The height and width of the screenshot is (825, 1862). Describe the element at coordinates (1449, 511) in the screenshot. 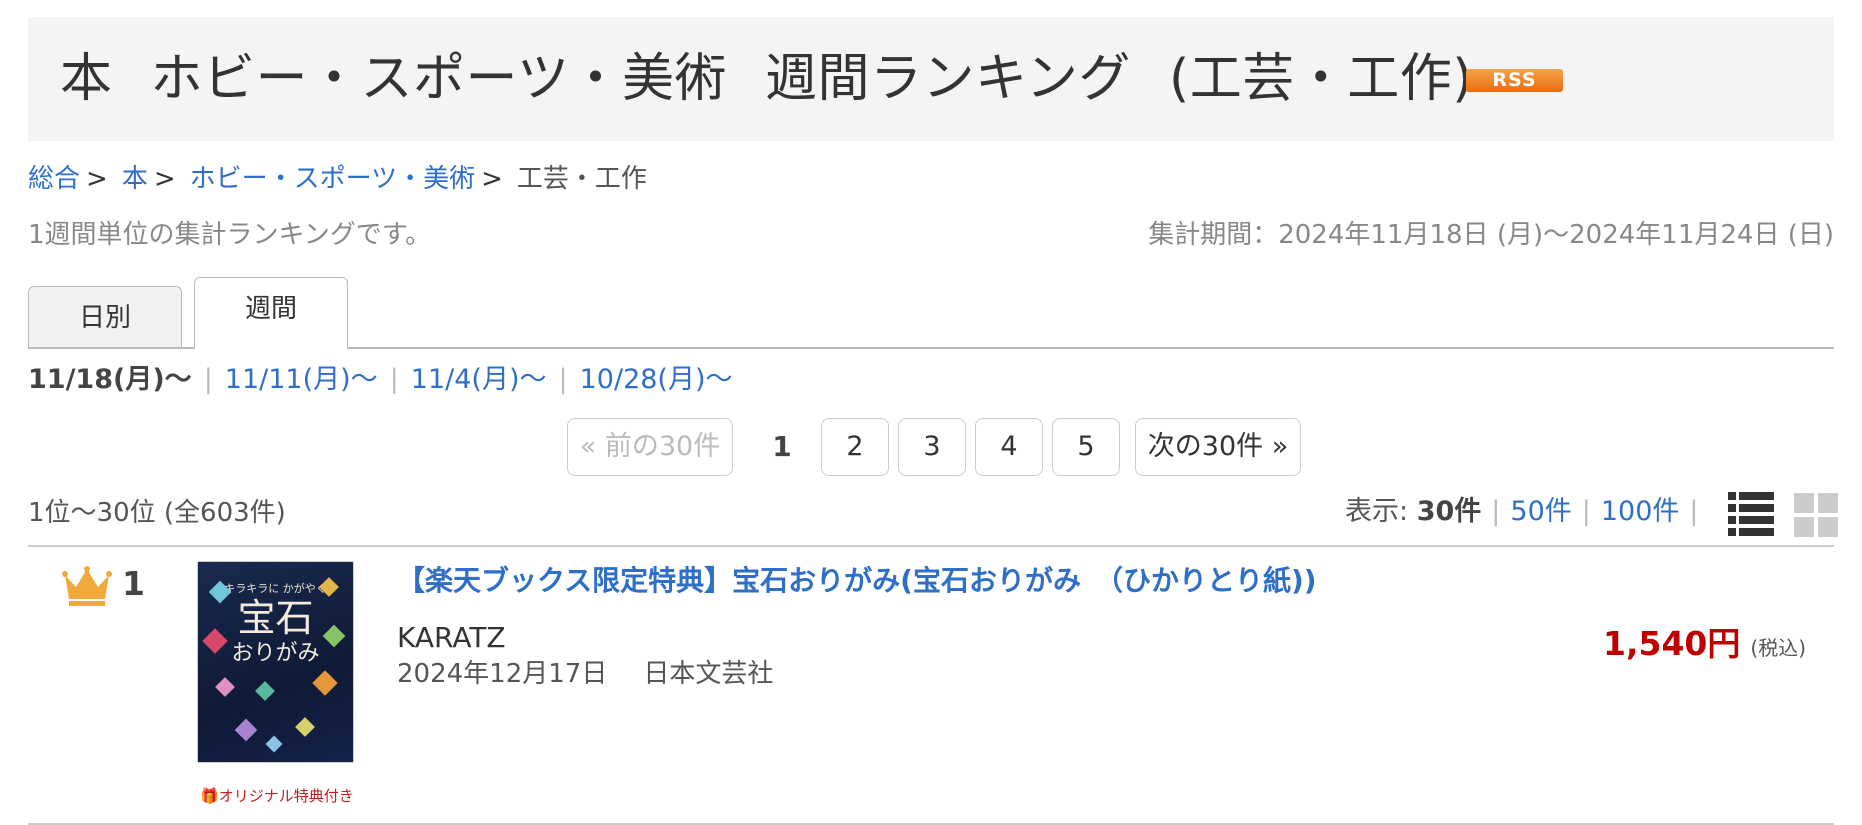

I see `display-current: 30件` at that location.